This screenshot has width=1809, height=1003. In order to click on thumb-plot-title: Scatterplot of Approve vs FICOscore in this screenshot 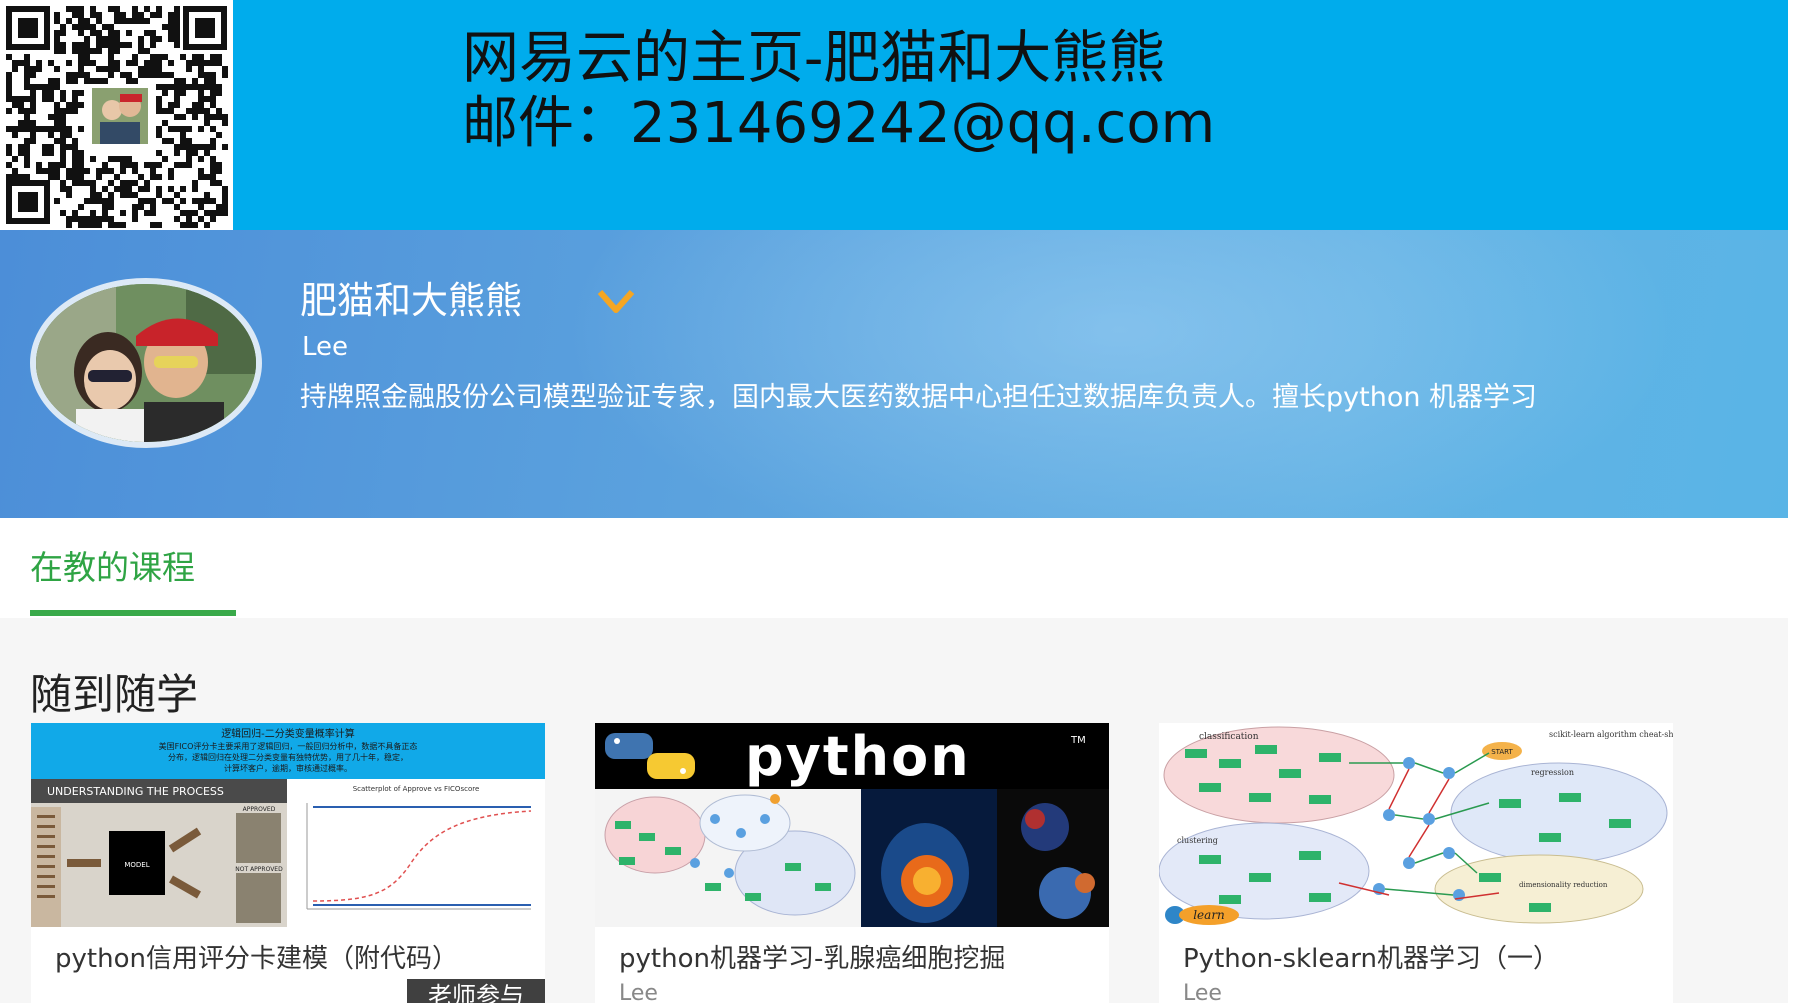, I will do `click(416, 789)`.